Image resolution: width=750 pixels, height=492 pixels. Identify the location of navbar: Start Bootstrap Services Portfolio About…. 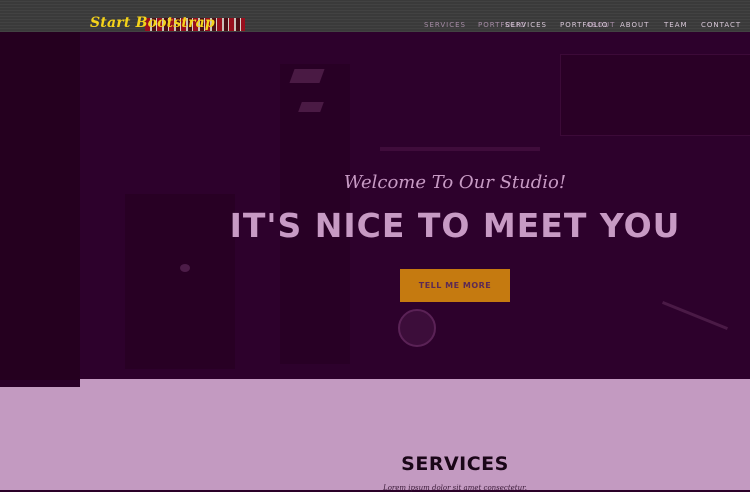
(375, 16).